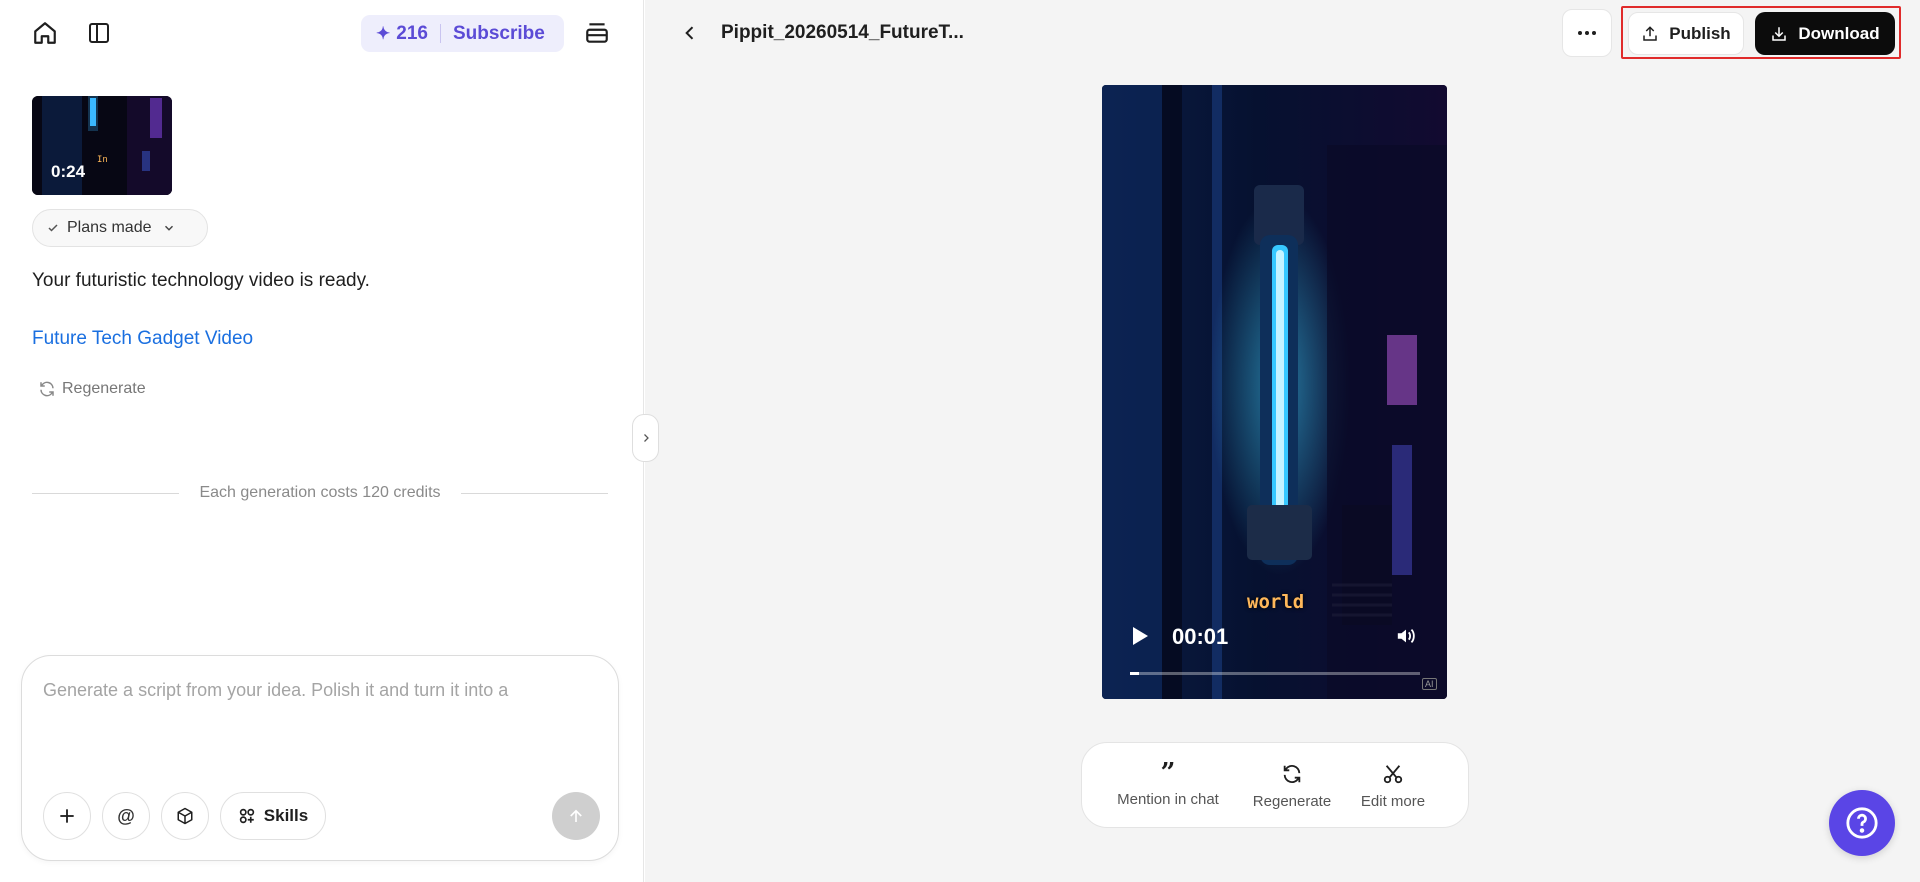 This screenshot has width=1920, height=882. I want to click on video-action-bar: ” Mention in chat Regenerate Edit more, so click(1275, 785).